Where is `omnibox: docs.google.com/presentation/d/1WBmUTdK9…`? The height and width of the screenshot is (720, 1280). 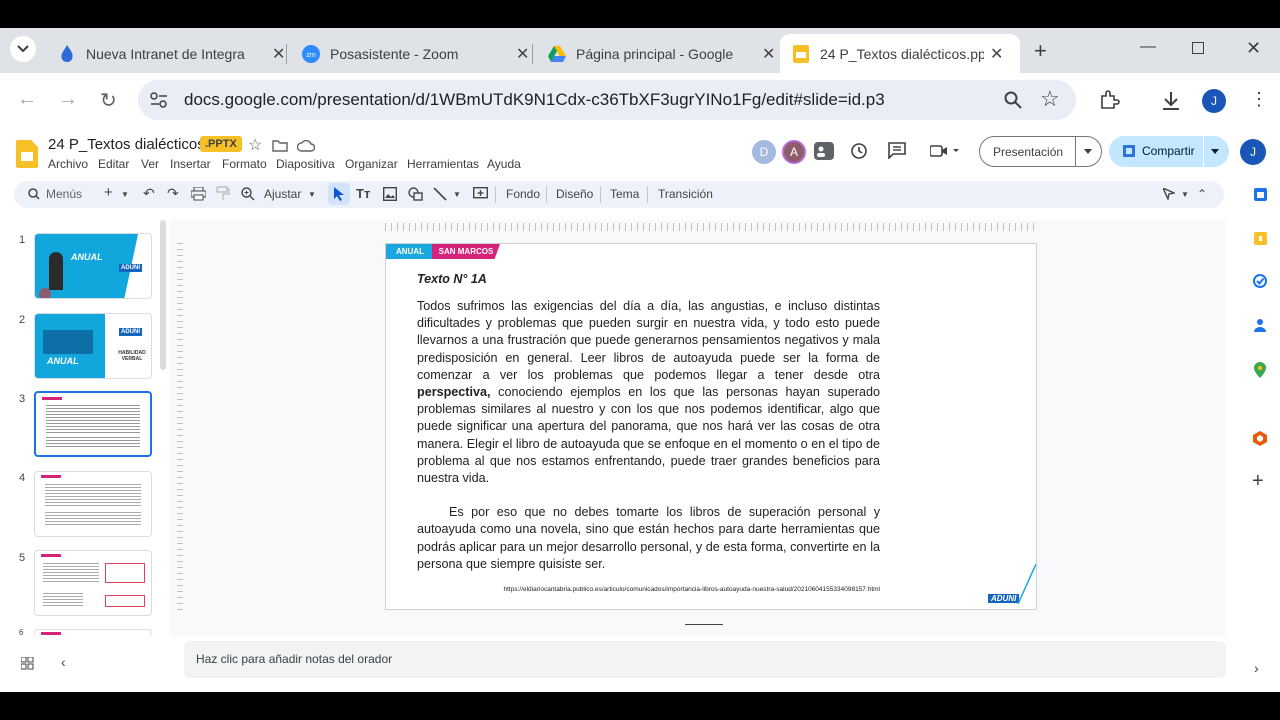 omnibox: docs.google.com/presentation/d/1WBmUTdK9… is located at coordinates (607, 100).